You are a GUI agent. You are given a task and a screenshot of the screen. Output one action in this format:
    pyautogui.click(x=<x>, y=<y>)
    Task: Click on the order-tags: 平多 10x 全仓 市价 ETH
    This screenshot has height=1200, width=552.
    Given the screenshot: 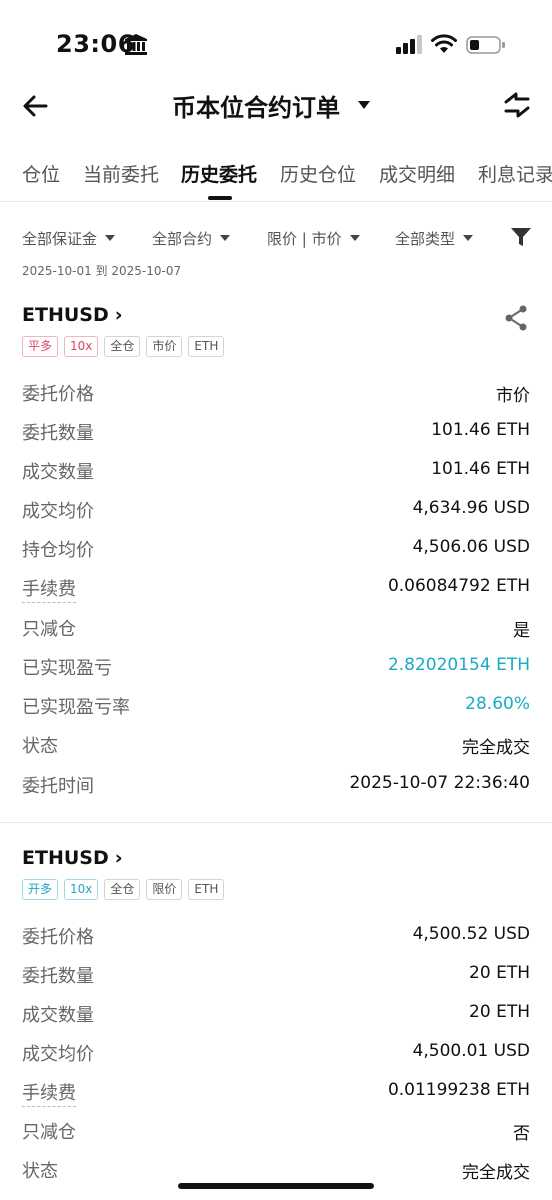 What is the action you would take?
    pyautogui.click(x=126, y=347)
    